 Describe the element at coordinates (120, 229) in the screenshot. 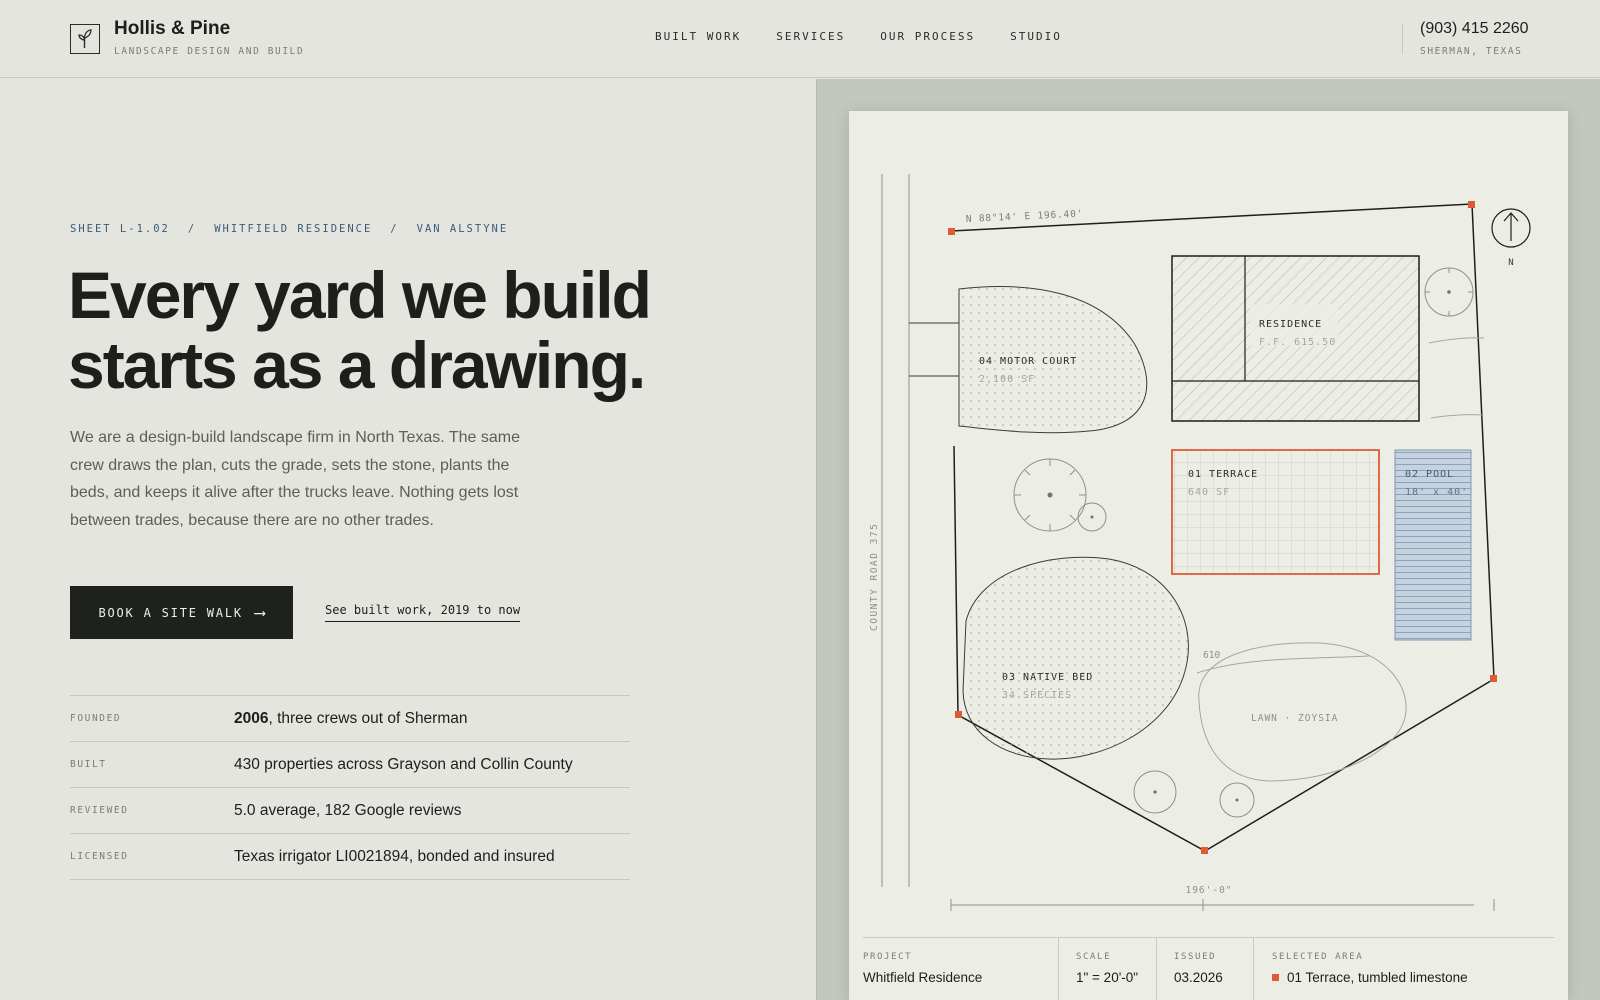

I see `breadcrumb-sheet: SHEET L-1.02` at that location.